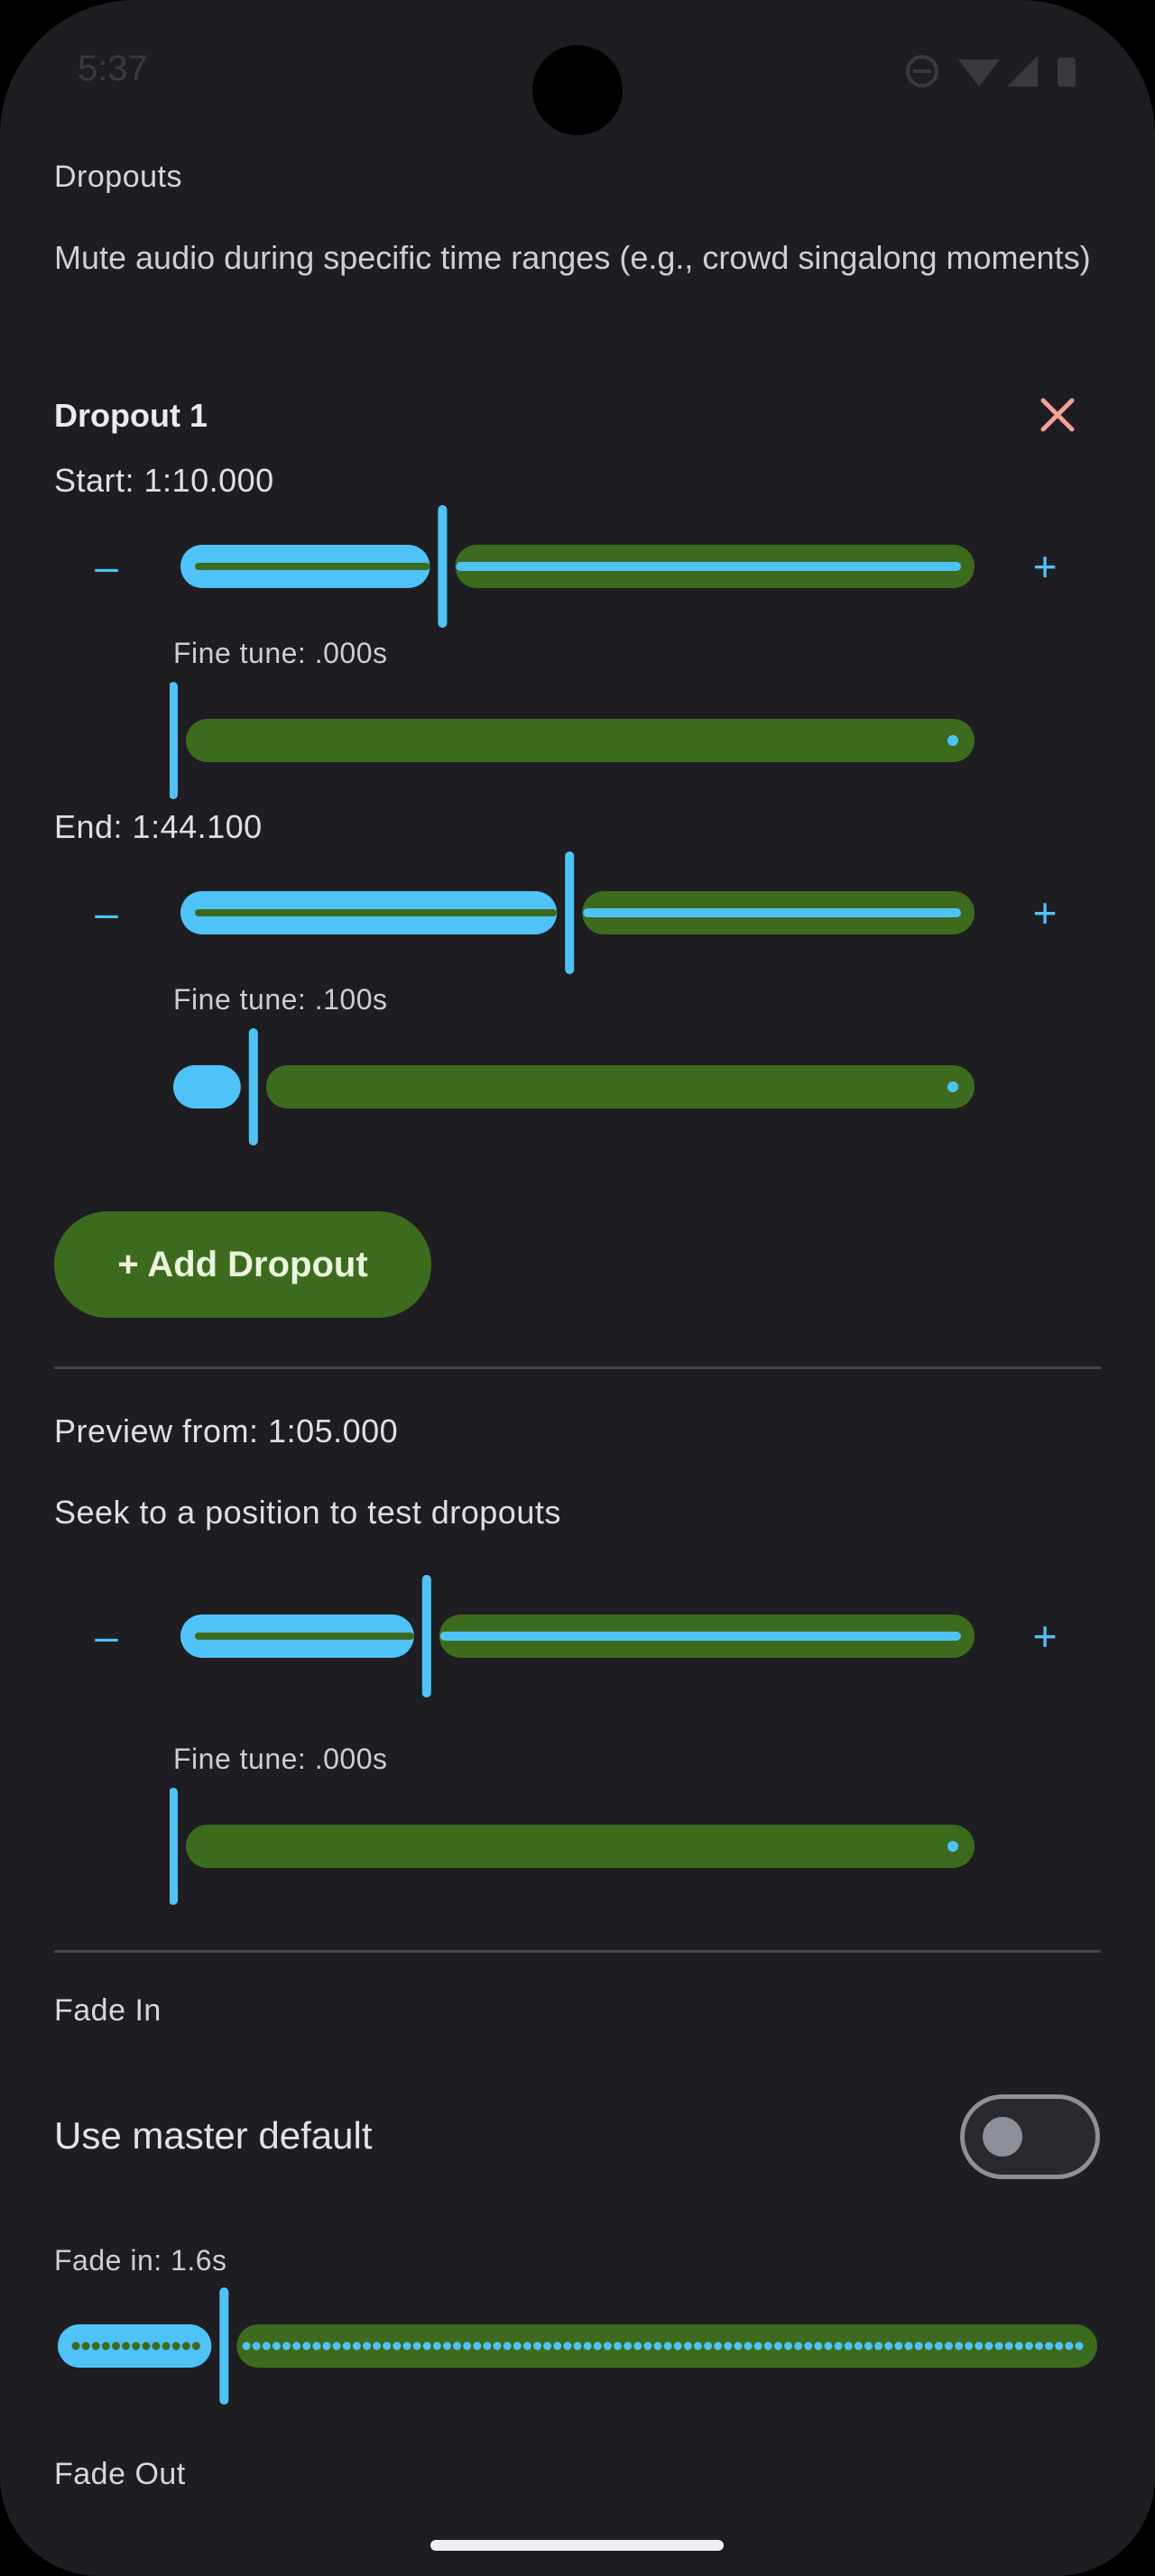  I want to click on close-icon, so click(1057, 415).